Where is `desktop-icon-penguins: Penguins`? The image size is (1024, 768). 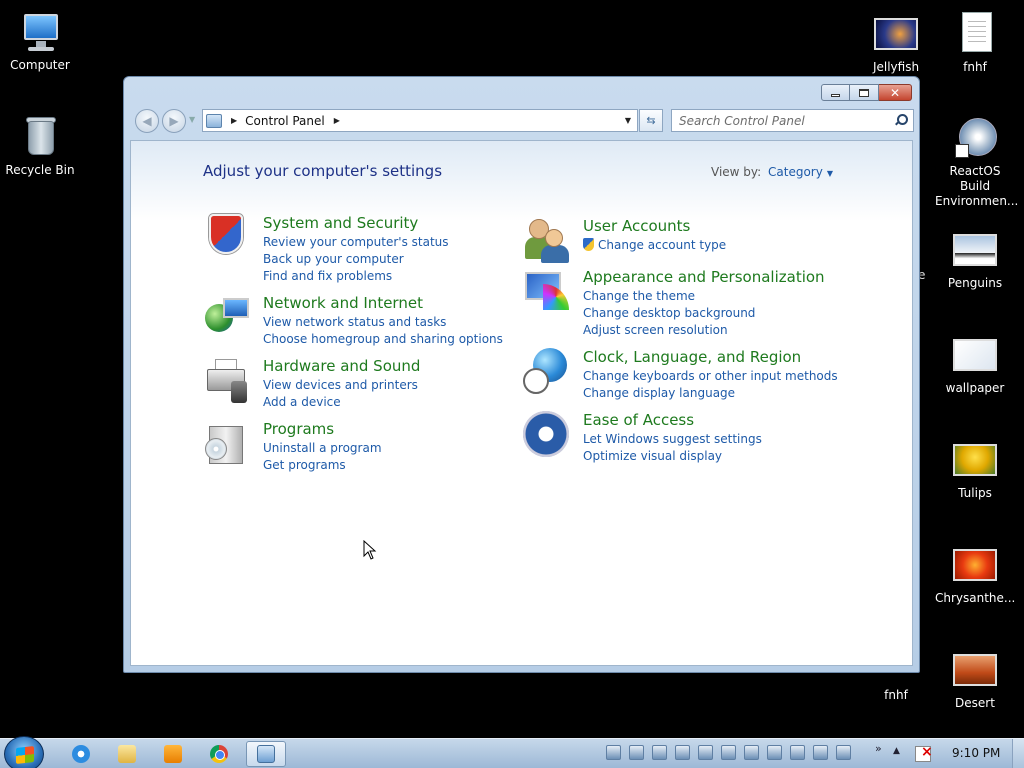
desktop-icon-penguins: Penguins is located at coordinates (975, 259).